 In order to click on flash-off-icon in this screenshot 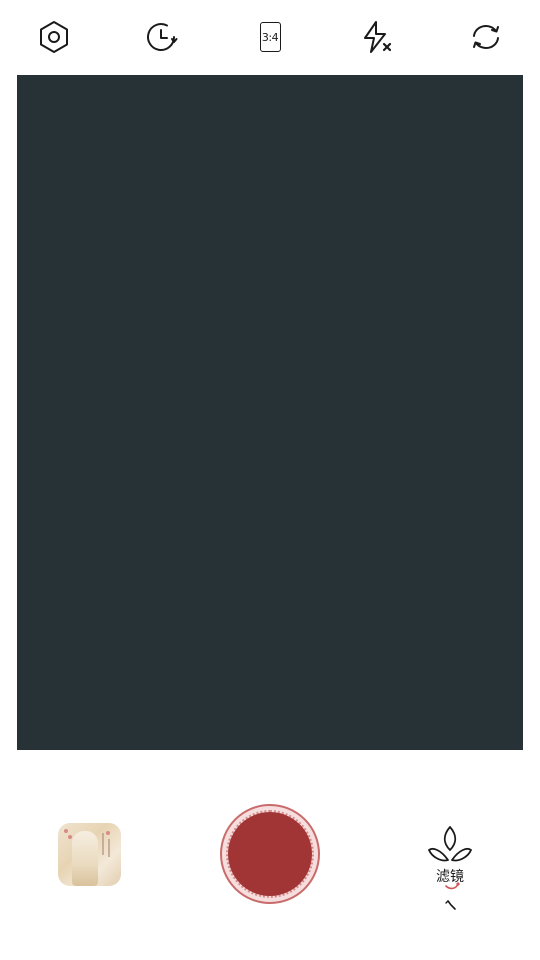, I will do `click(378, 37)`.